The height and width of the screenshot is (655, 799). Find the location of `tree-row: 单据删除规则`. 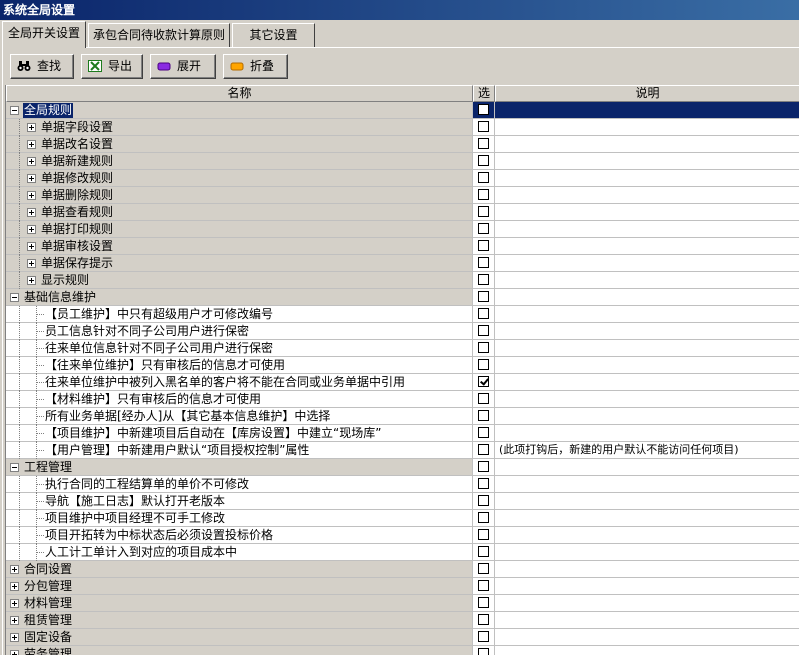

tree-row: 单据删除规则 is located at coordinates (402, 195).